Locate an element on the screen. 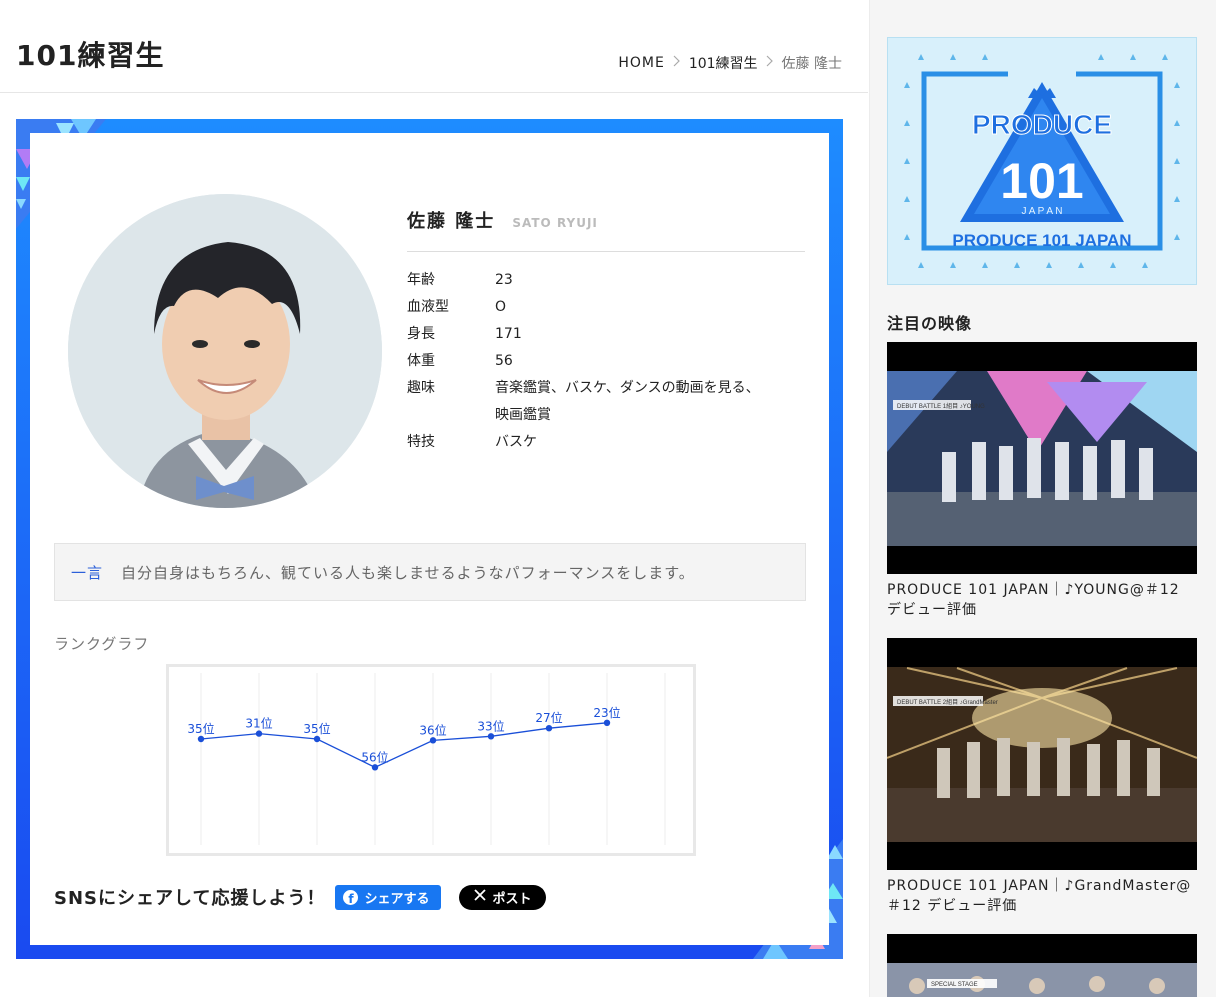  breadcrumb-current: 佐藤 隆士 is located at coordinates (811, 64).